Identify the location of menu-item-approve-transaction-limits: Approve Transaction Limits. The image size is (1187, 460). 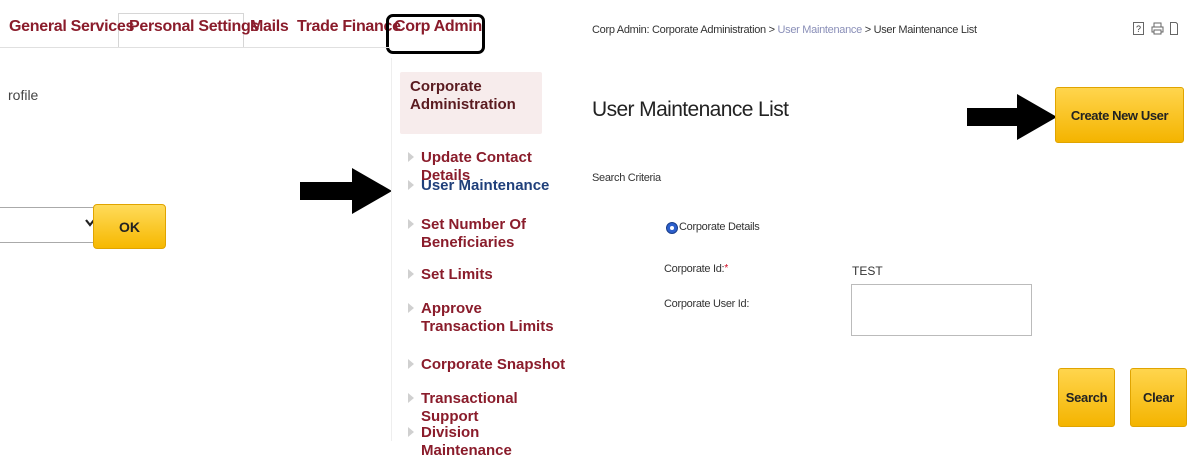
(483, 318).